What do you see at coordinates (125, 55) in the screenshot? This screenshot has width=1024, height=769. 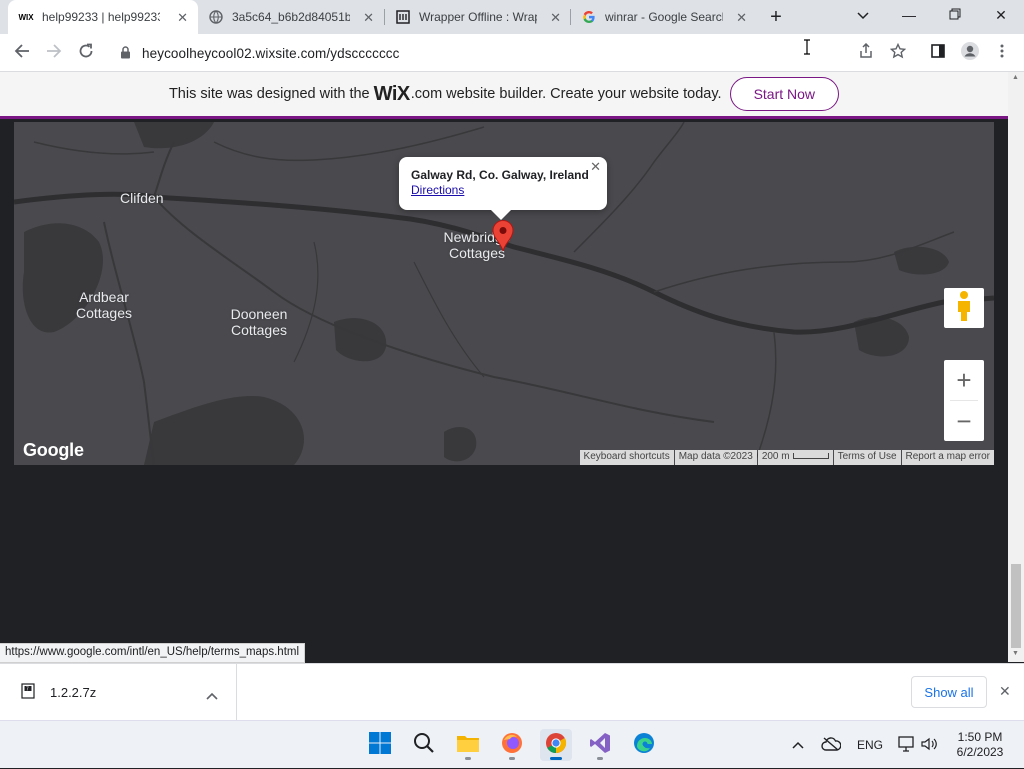 I see `lock-icon` at bounding box center [125, 55].